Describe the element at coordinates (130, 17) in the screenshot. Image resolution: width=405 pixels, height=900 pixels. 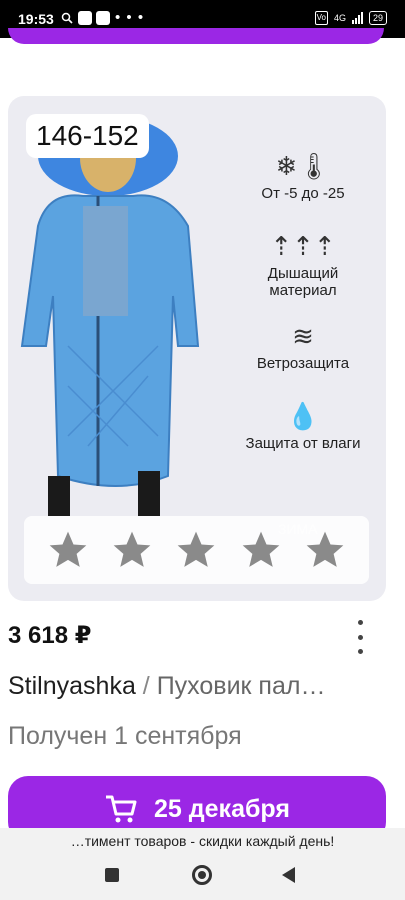
I see `more-notifications-icon: • • •` at that location.